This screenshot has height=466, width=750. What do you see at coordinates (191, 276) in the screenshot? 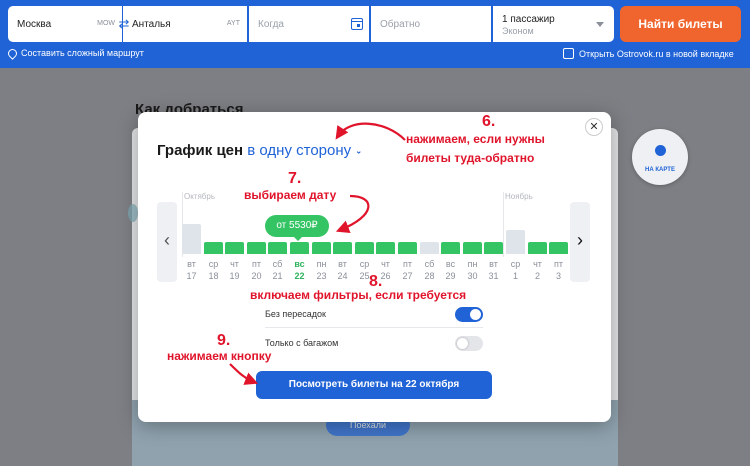
I see `day-of-month-label: 17` at bounding box center [191, 276].